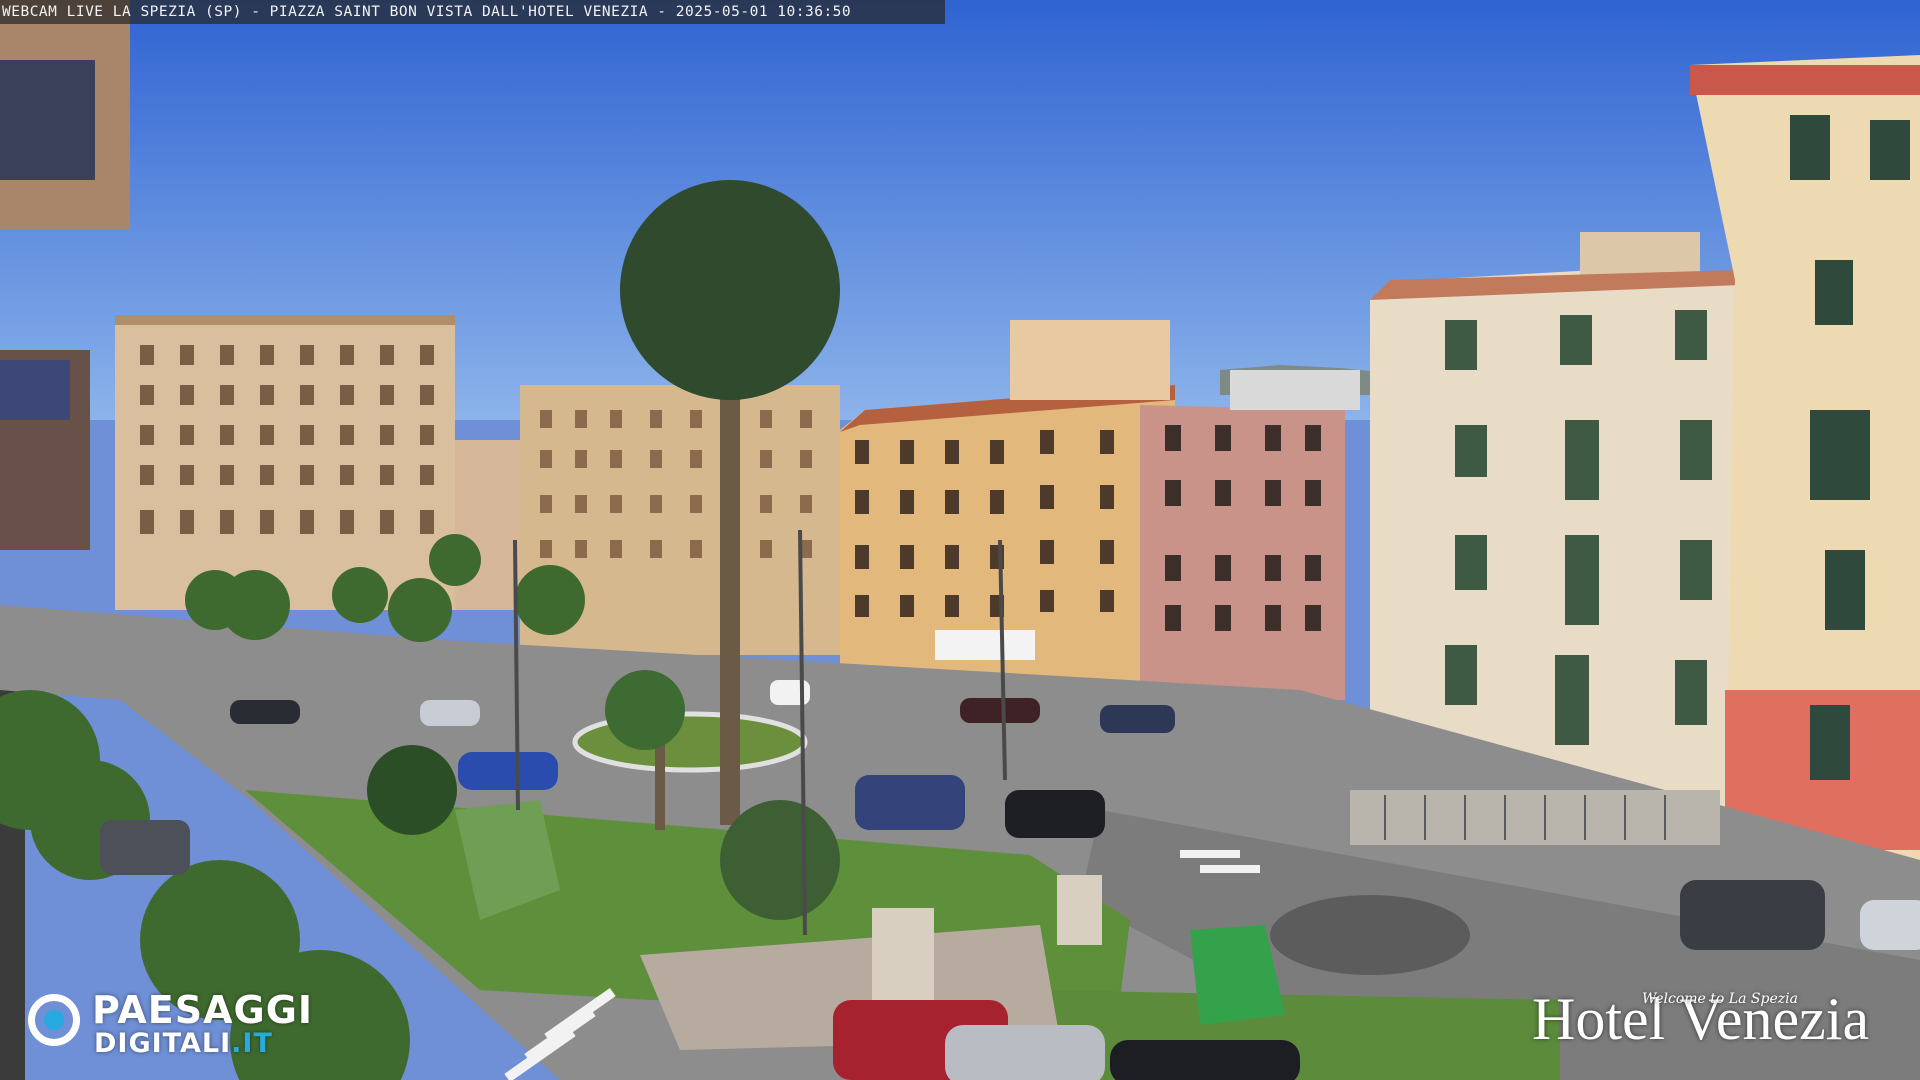 This screenshot has width=1920, height=1080. I want to click on palm-shadow, so click(1370, 935).